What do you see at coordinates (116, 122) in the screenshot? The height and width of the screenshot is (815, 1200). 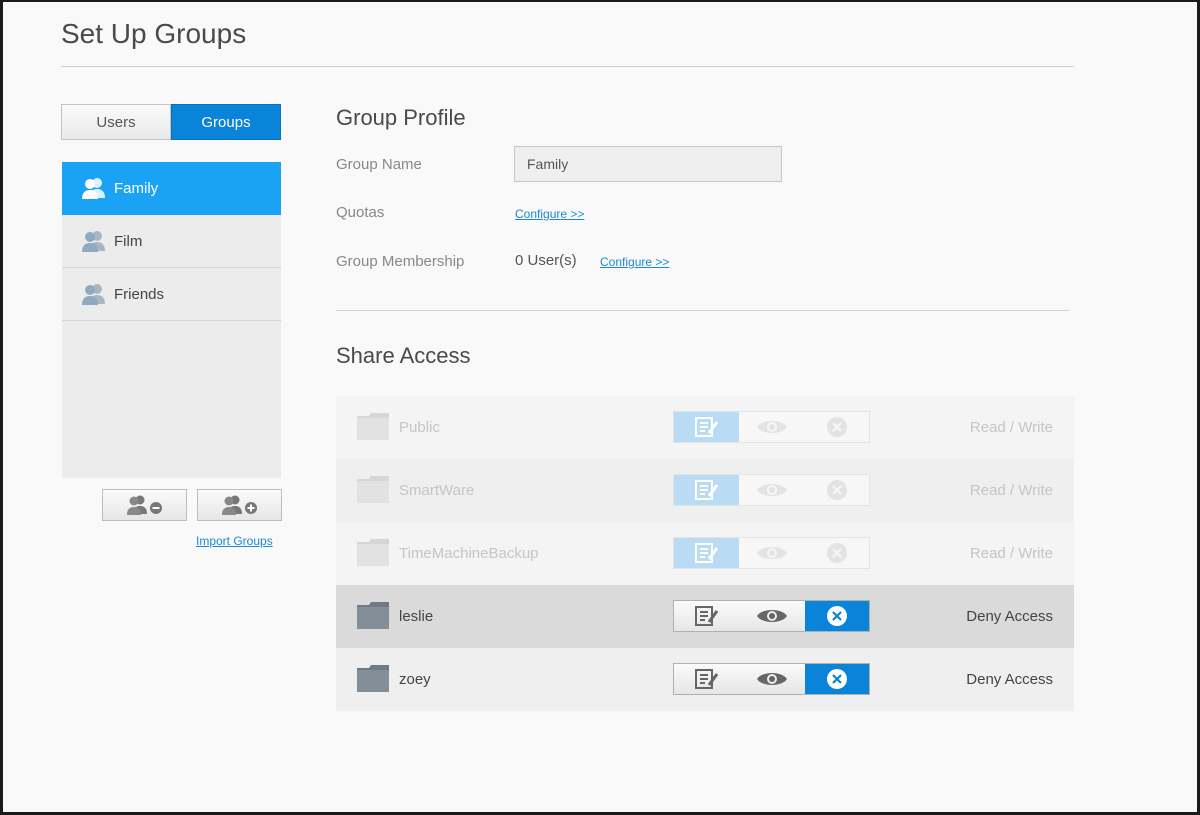 I see `users-tab: Users` at bounding box center [116, 122].